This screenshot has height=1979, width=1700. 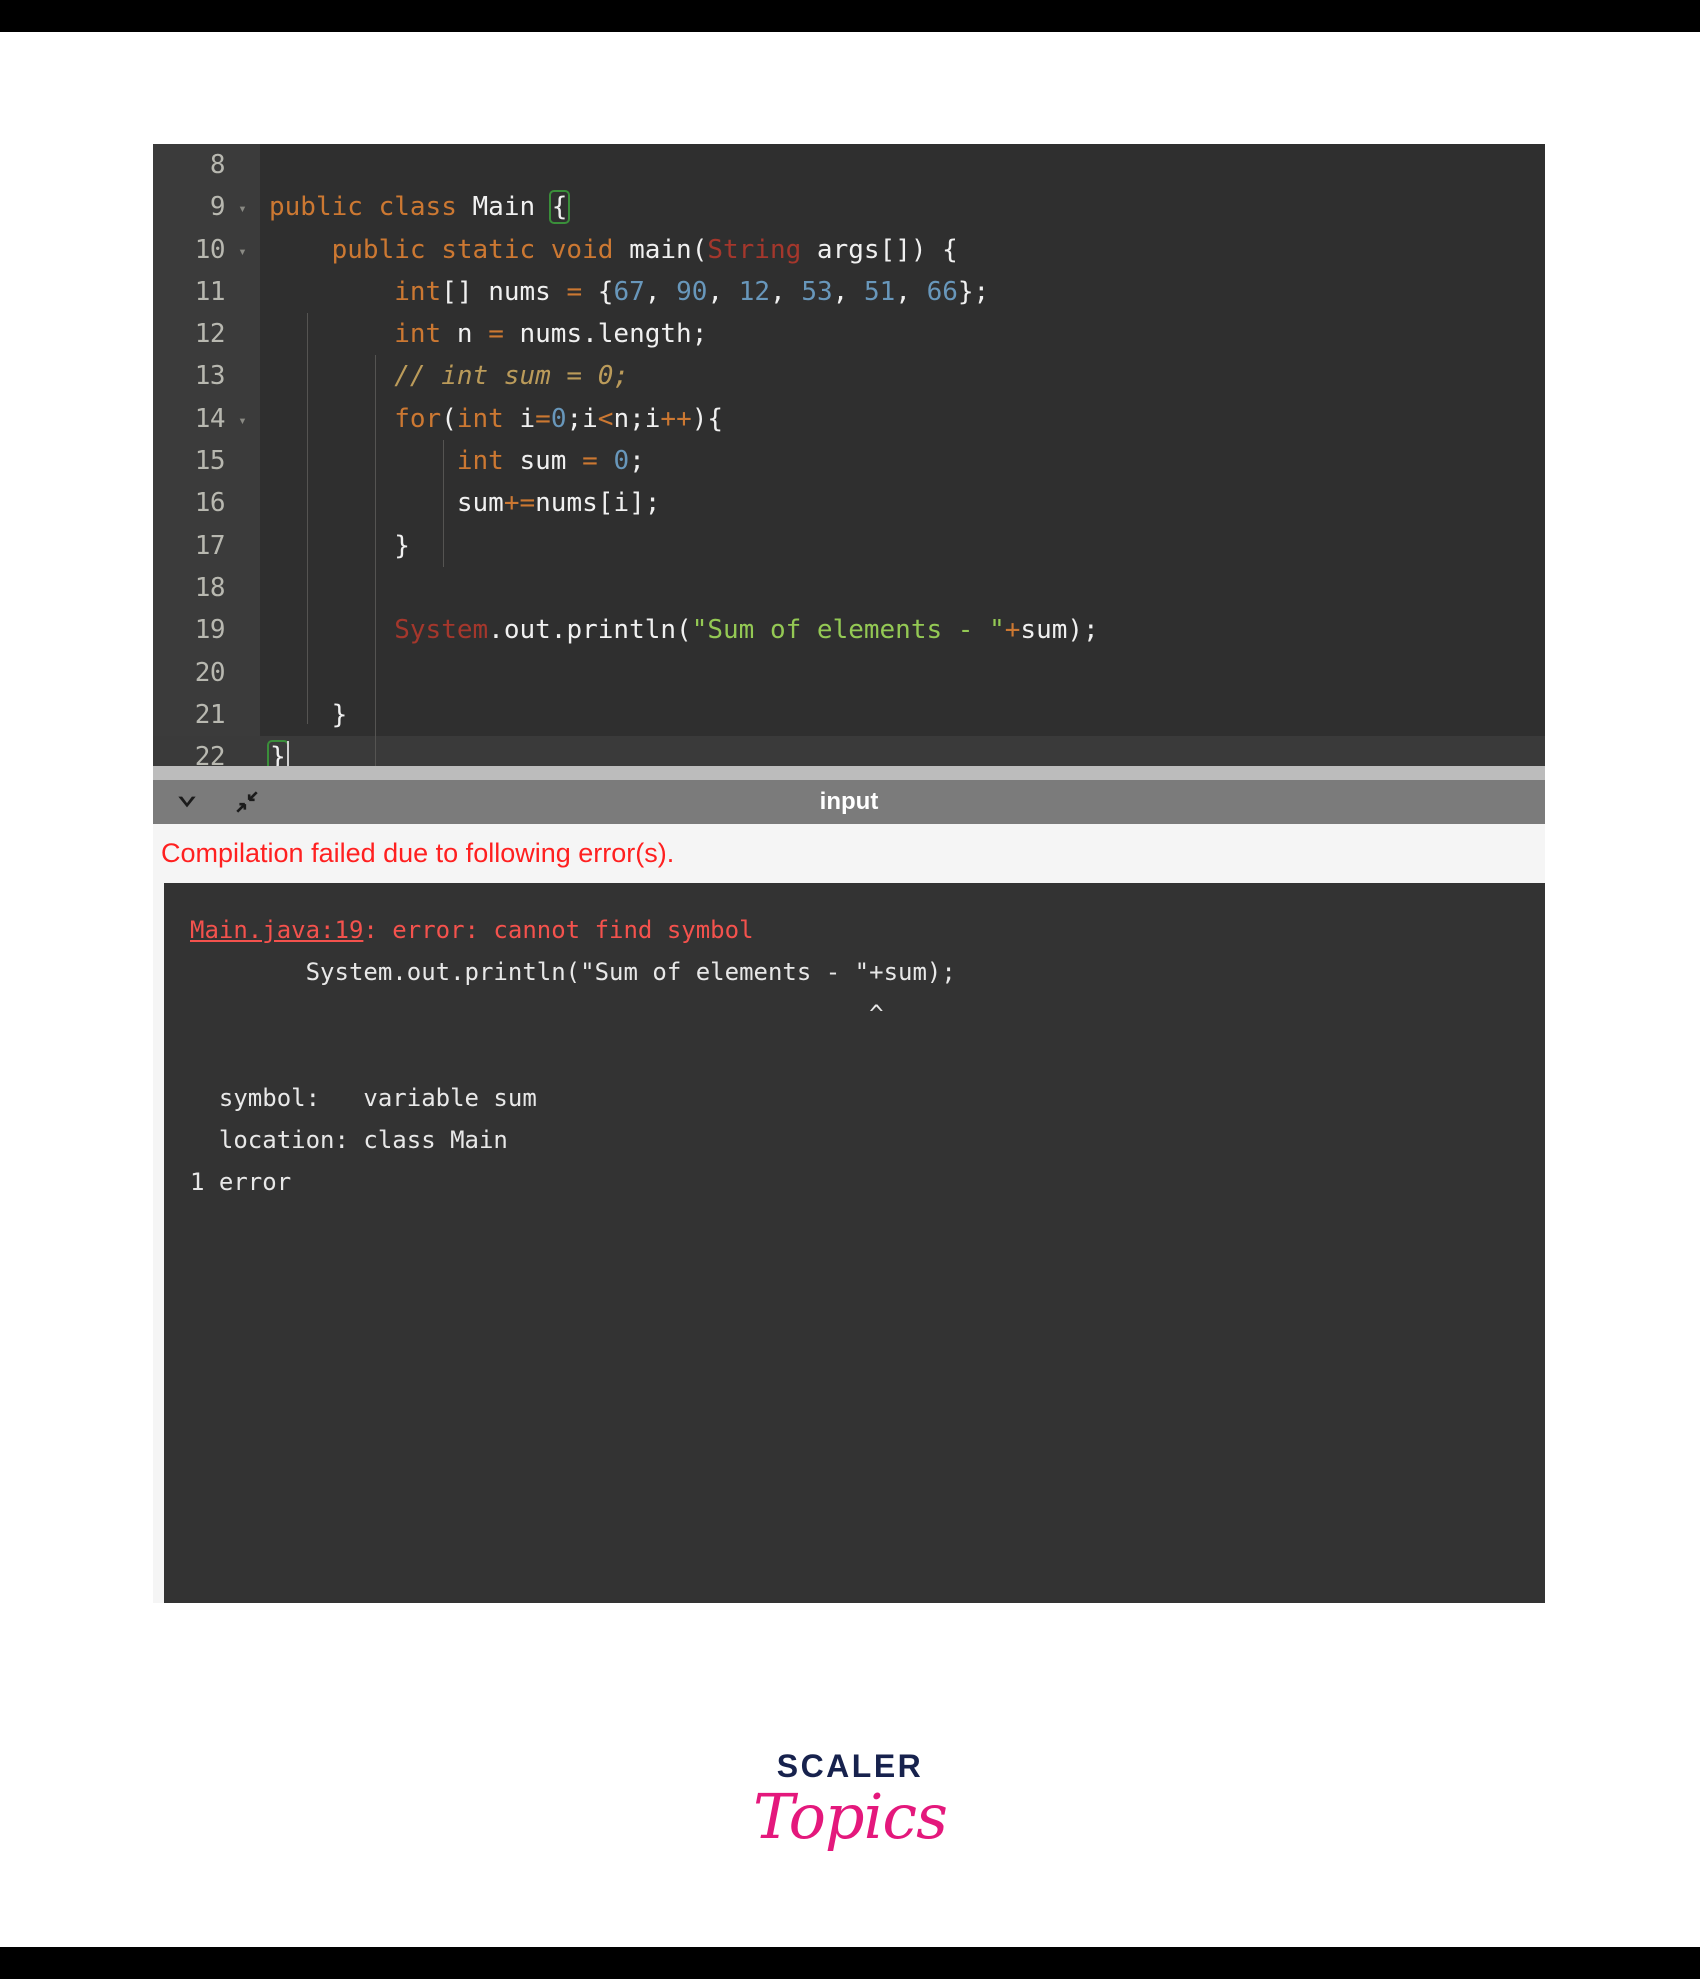 What do you see at coordinates (692, 291) in the screenshot?
I see `code-line-text: int[] nums = {67, 90, 12, 53, 51, 66};` at bounding box center [692, 291].